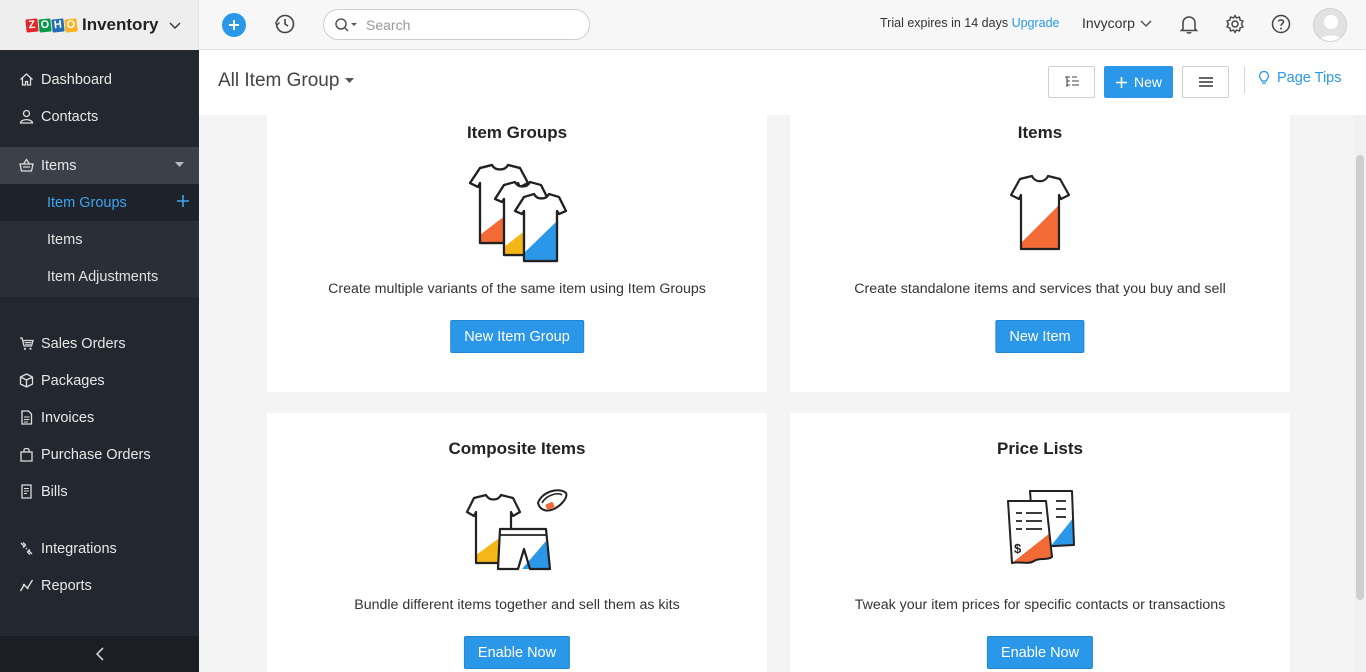 The width and height of the screenshot is (1366, 672). Describe the element at coordinates (26, 116) in the screenshot. I see `user-icon` at that location.